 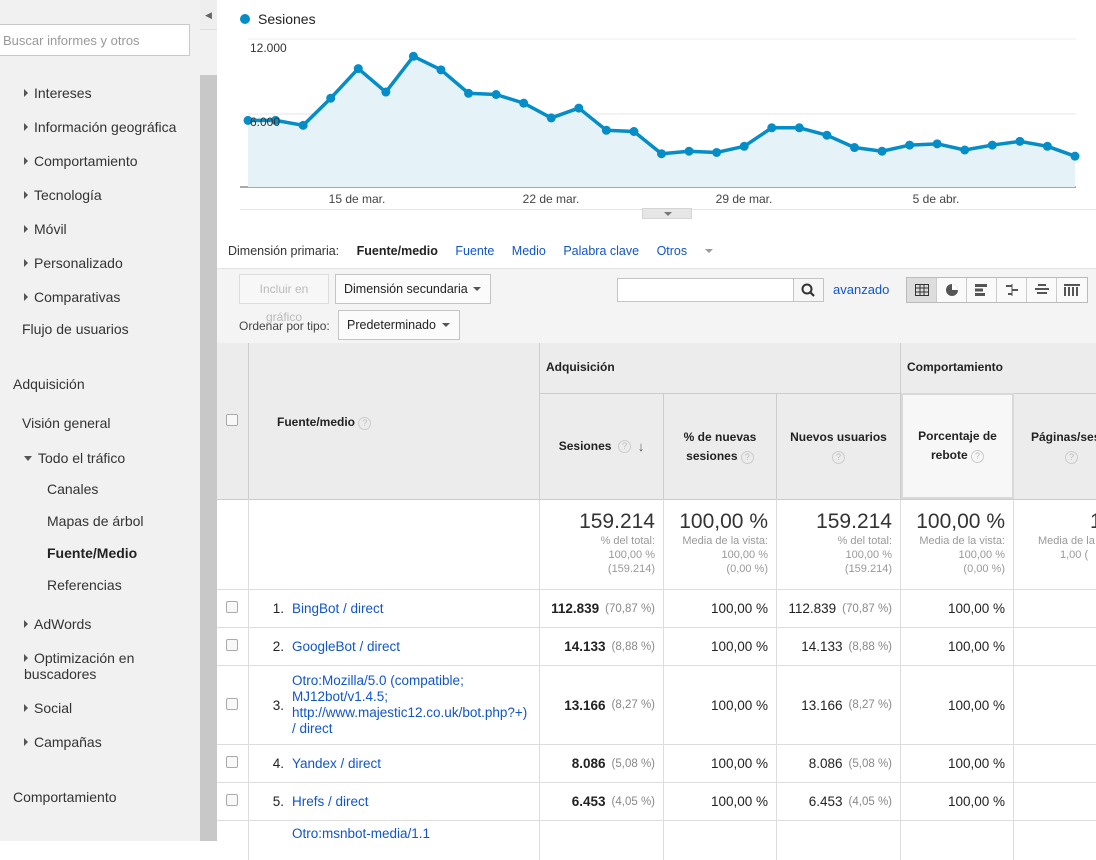 What do you see at coordinates (1072, 290) in the screenshot?
I see `pivot-view-button` at bounding box center [1072, 290].